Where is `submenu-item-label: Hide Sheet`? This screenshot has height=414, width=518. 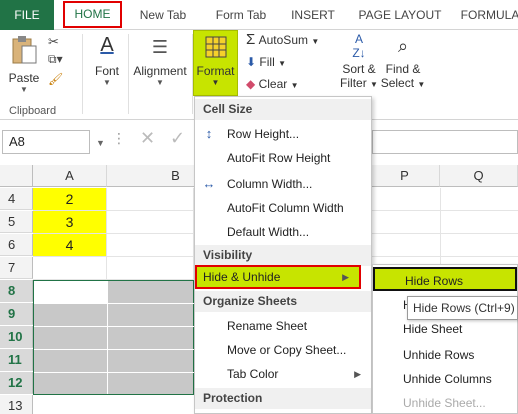 submenu-item-label: Hide Sheet is located at coordinates (433, 329).